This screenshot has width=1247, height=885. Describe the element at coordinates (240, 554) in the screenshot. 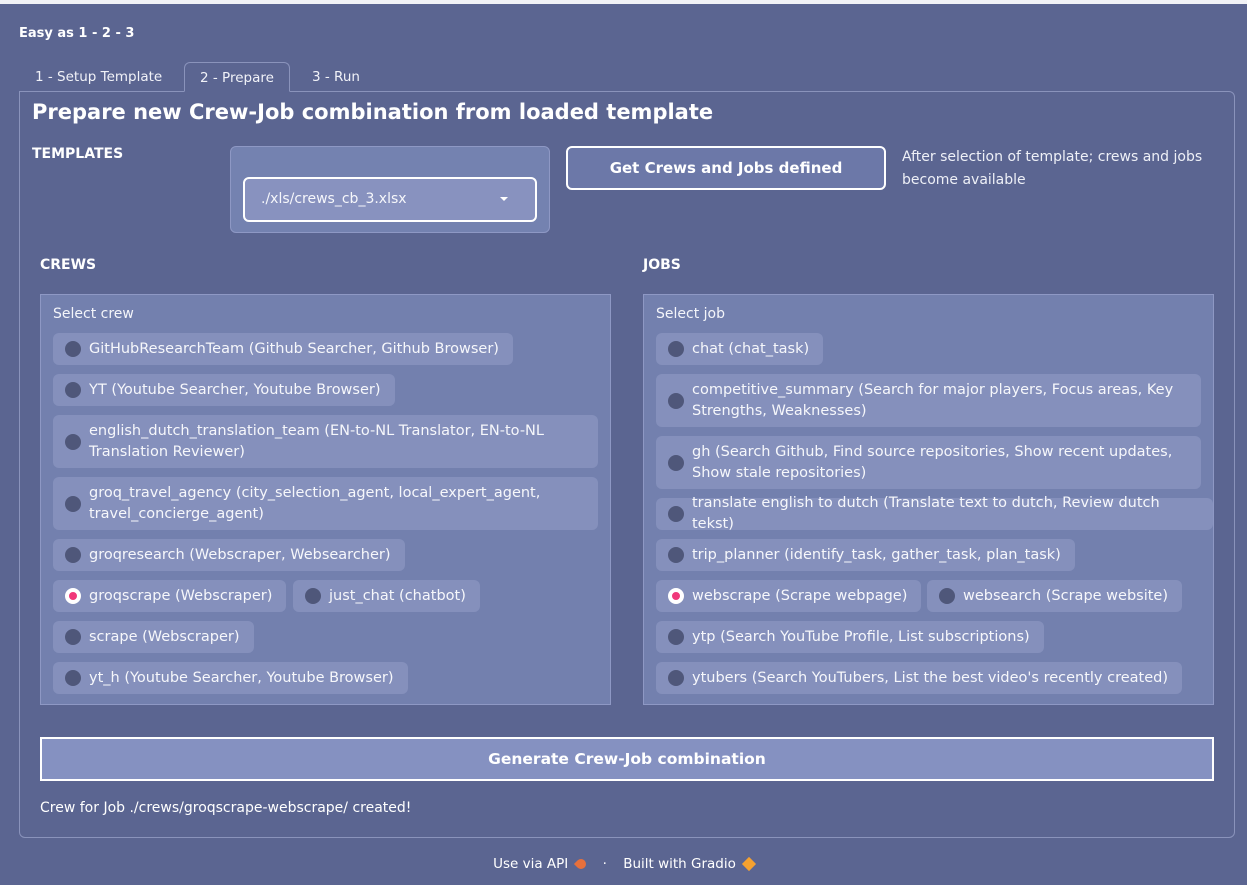

I see `crew-option-label: groqresearch (Webscraper, Websearcher)` at that location.